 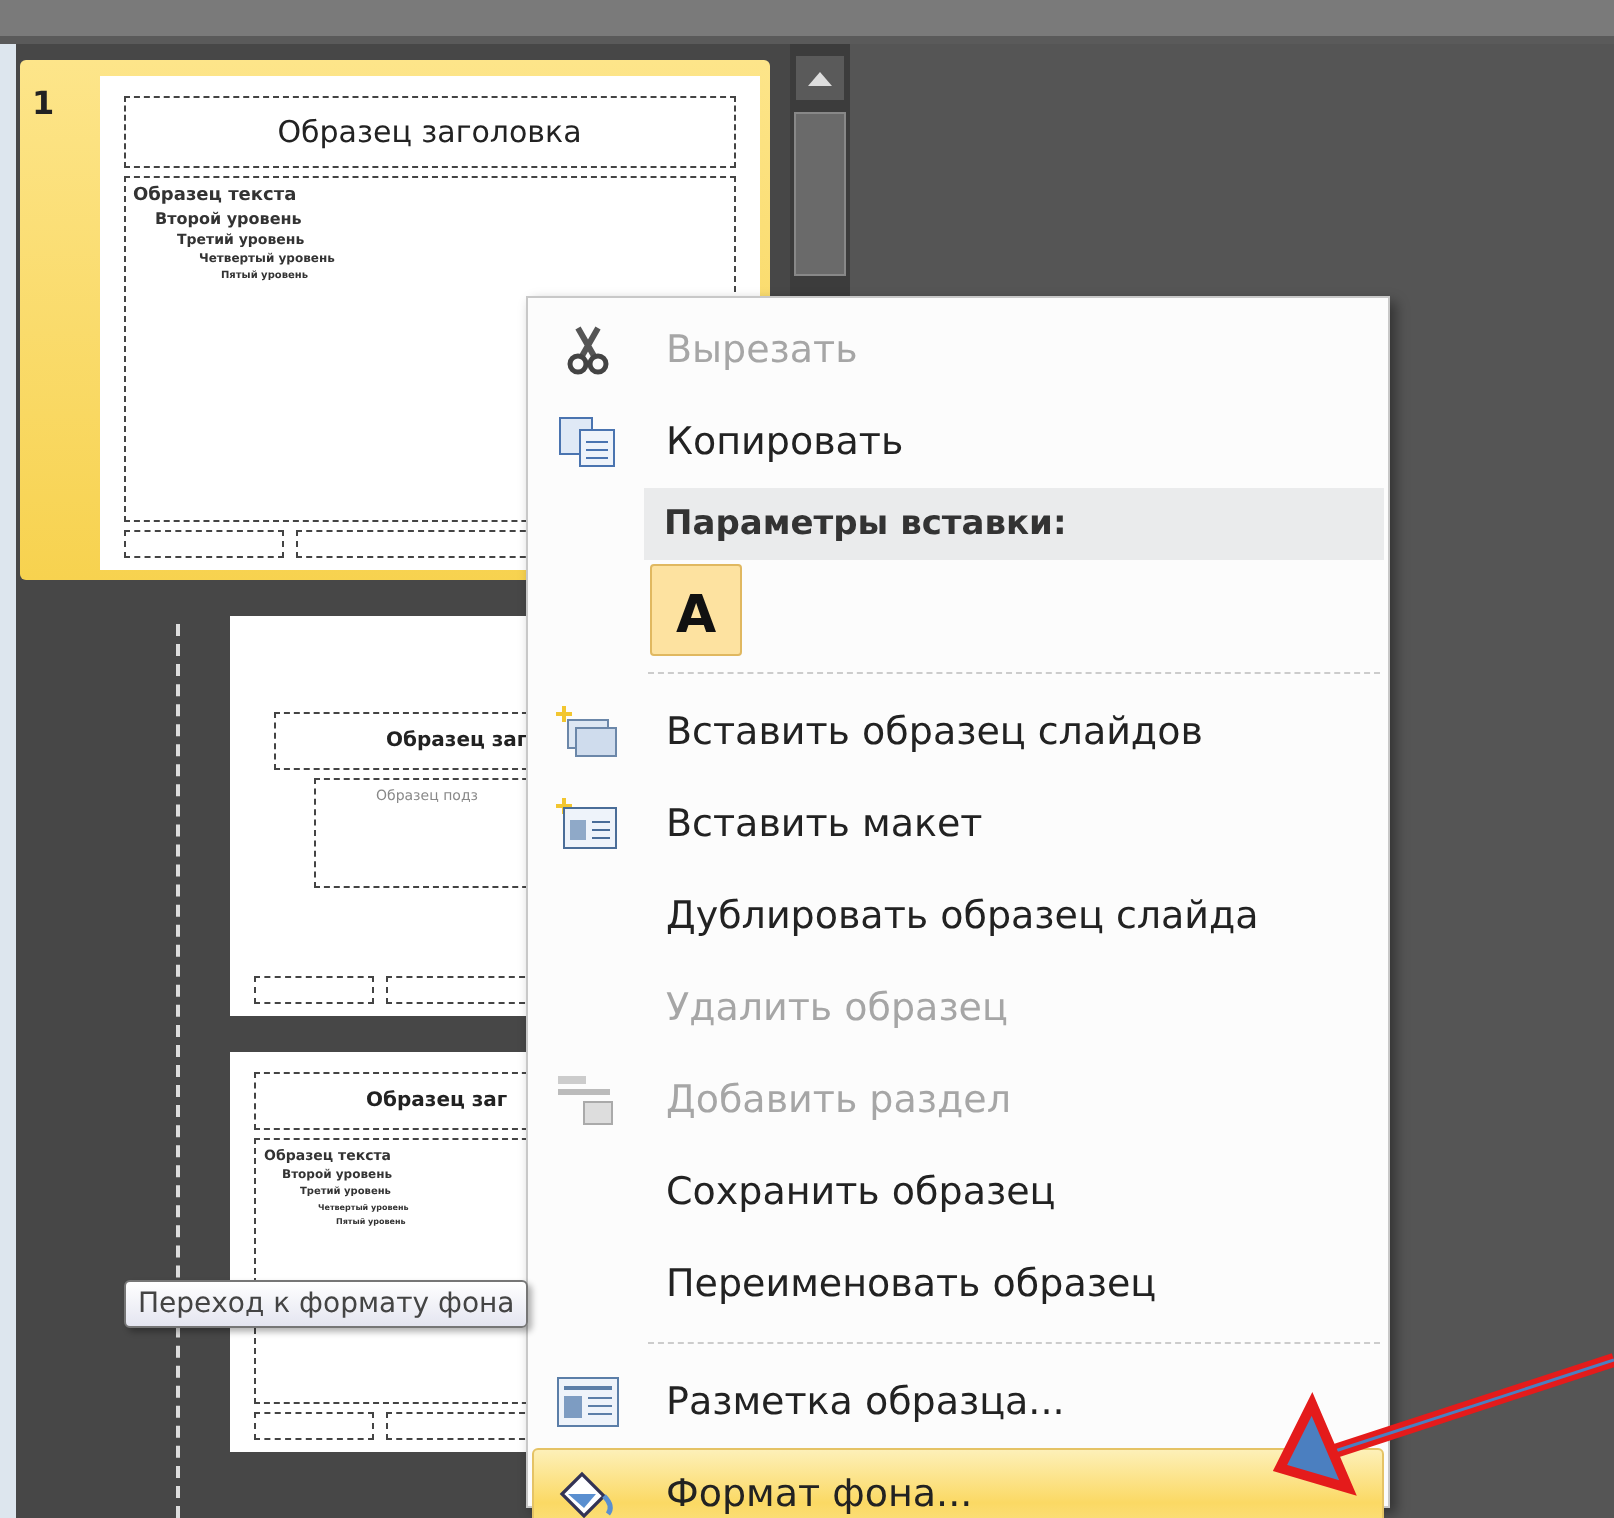 What do you see at coordinates (227, 219) in the screenshot?
I see `slide-body-text: Второй уровень` at bounding box center [227, 219].